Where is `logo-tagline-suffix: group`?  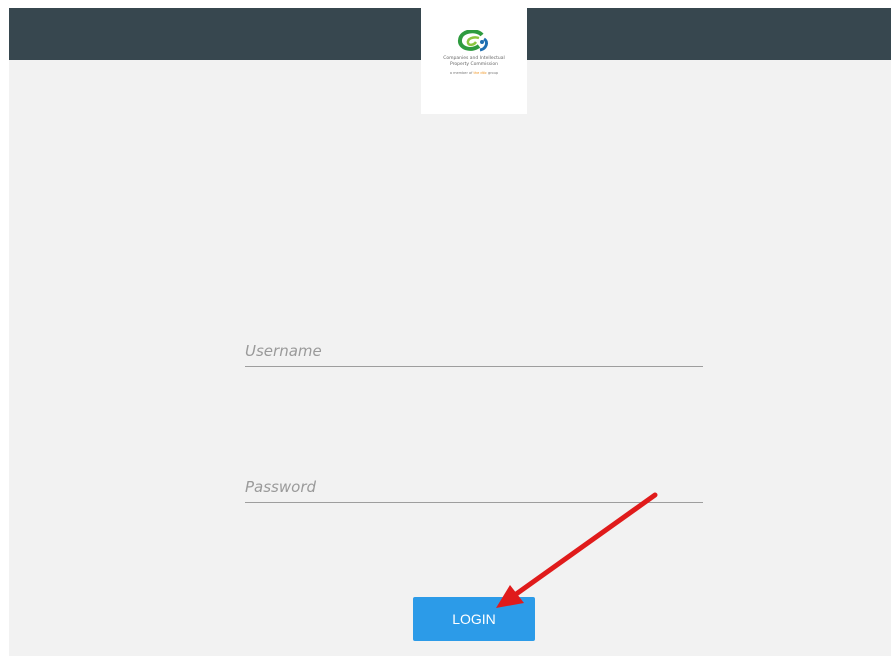 logo-tagline-suffix: group is located at coordinates (492, 73).